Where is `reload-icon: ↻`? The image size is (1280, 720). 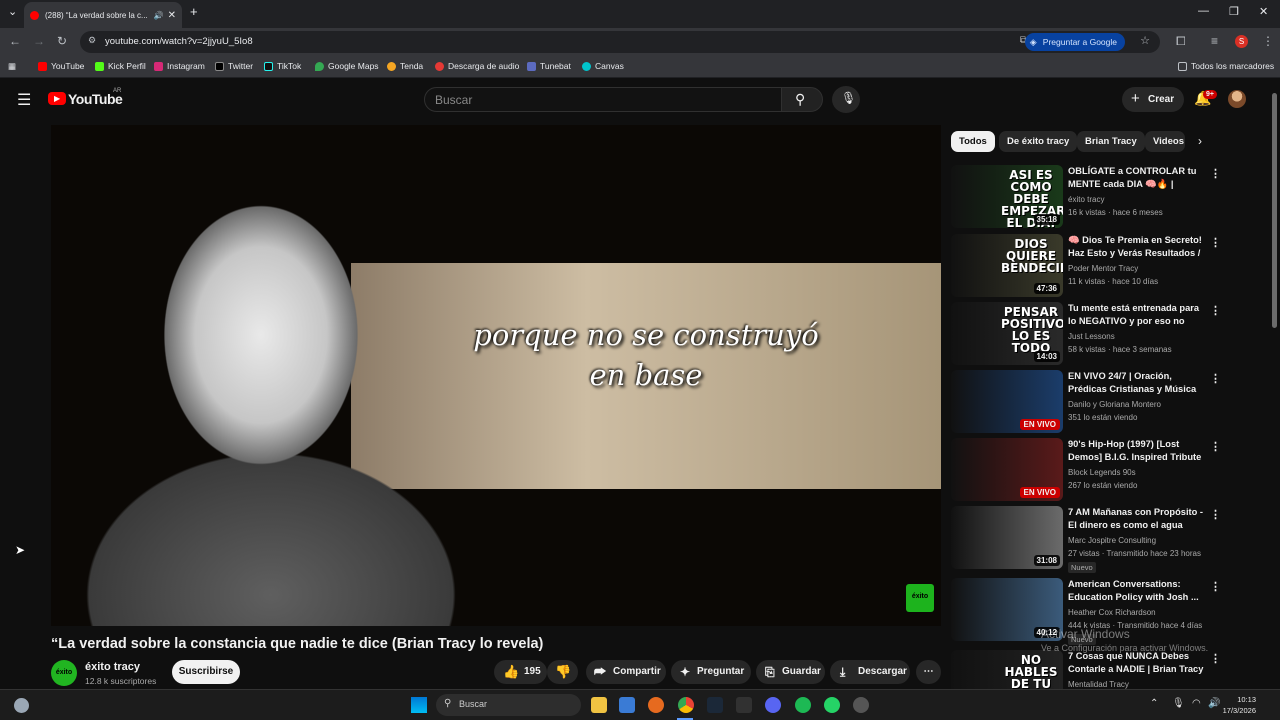 reload-icon: ↻ is located at coordinates (62, 41).